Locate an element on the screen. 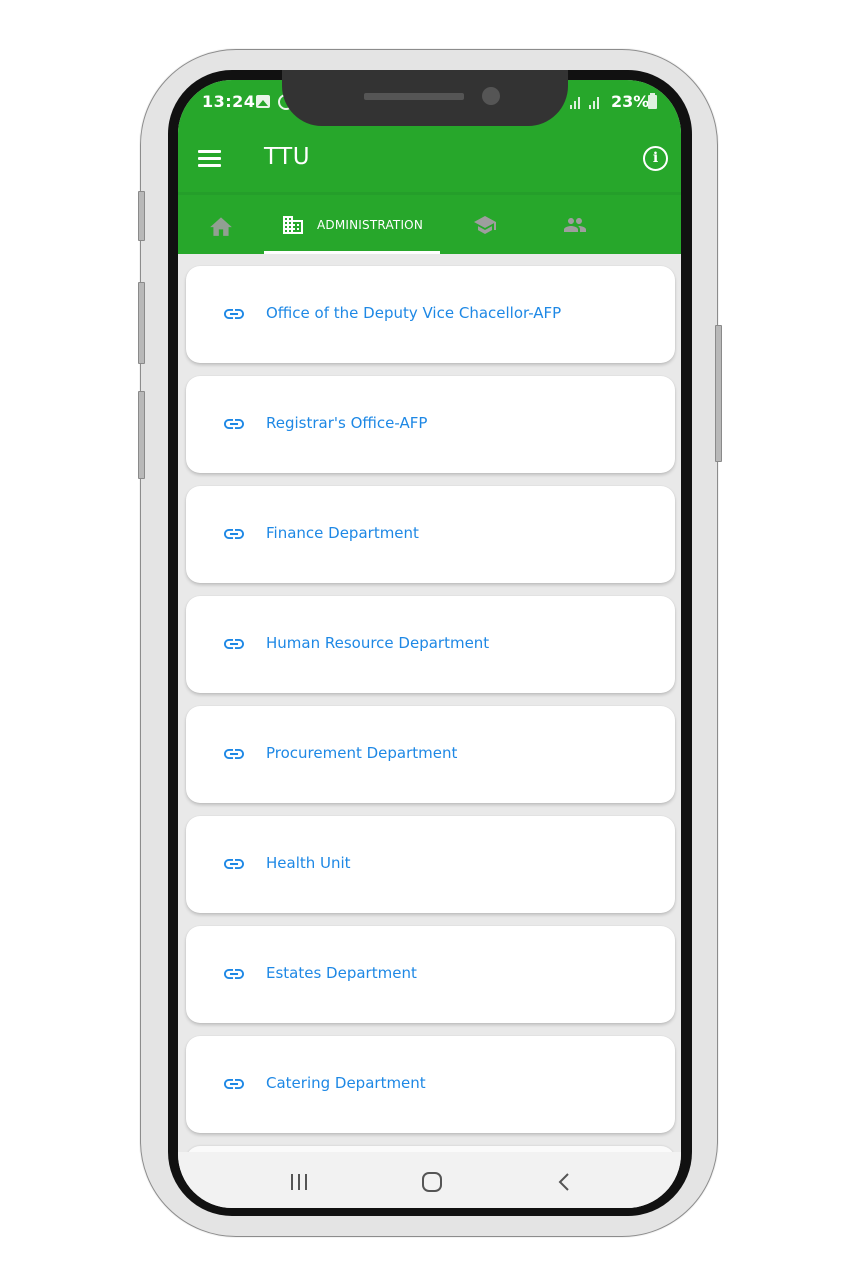  department-link-label: Health Unit is located at coordinates (308, 863).